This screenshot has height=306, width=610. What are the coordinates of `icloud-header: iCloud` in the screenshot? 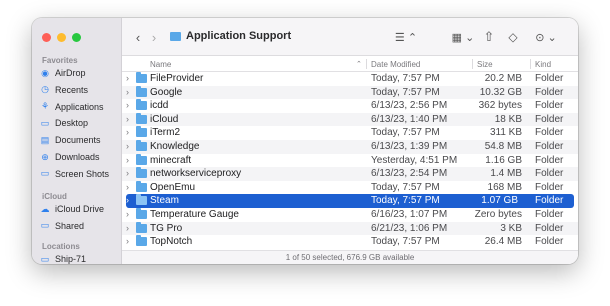 It's located at (54, 196).